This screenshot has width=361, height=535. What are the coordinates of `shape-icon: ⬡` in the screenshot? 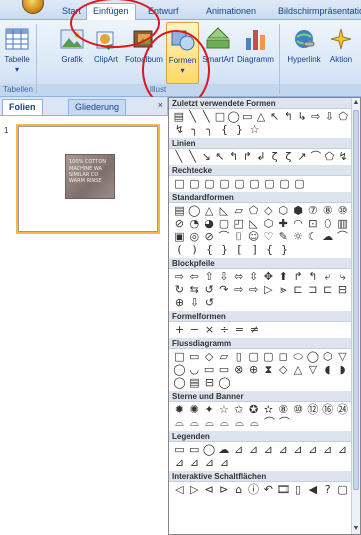 It's located at (283, 210).